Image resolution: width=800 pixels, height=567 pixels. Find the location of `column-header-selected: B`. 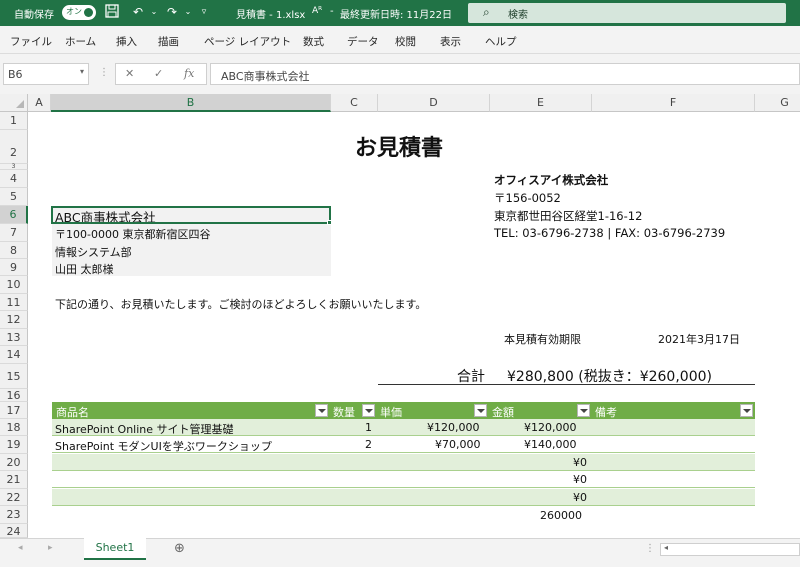

column-header-selected: B is located at coordinates (191, 103).